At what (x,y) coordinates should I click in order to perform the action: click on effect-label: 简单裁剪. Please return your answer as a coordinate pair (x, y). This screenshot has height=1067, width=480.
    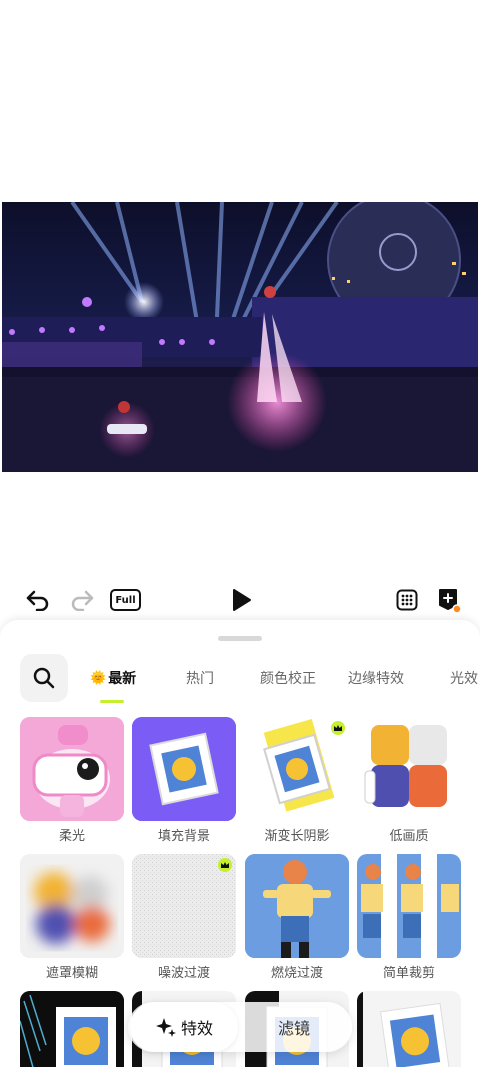
    Looking at the image, I should click on (408, 973).